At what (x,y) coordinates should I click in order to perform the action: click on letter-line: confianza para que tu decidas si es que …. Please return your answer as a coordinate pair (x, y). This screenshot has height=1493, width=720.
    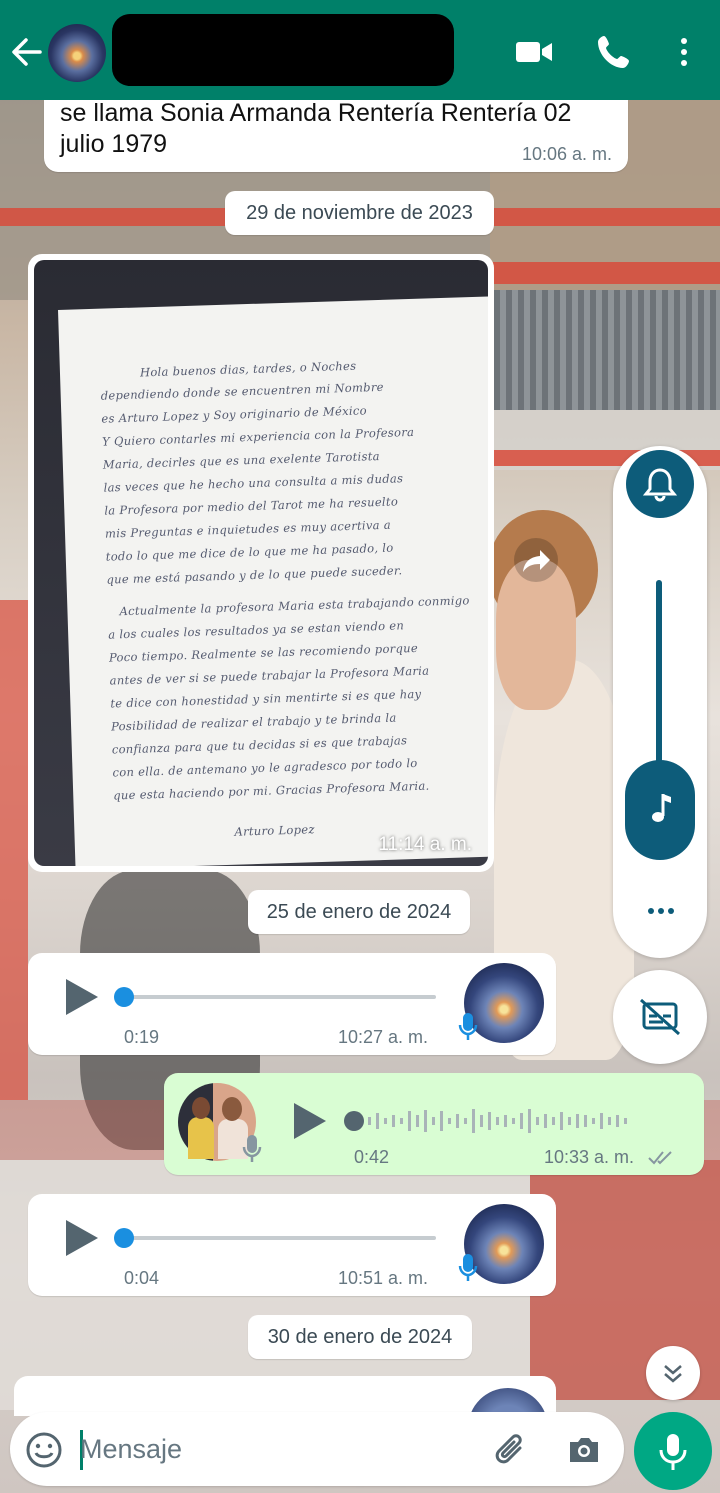
    Looking at the image, I should click on (259, 745).